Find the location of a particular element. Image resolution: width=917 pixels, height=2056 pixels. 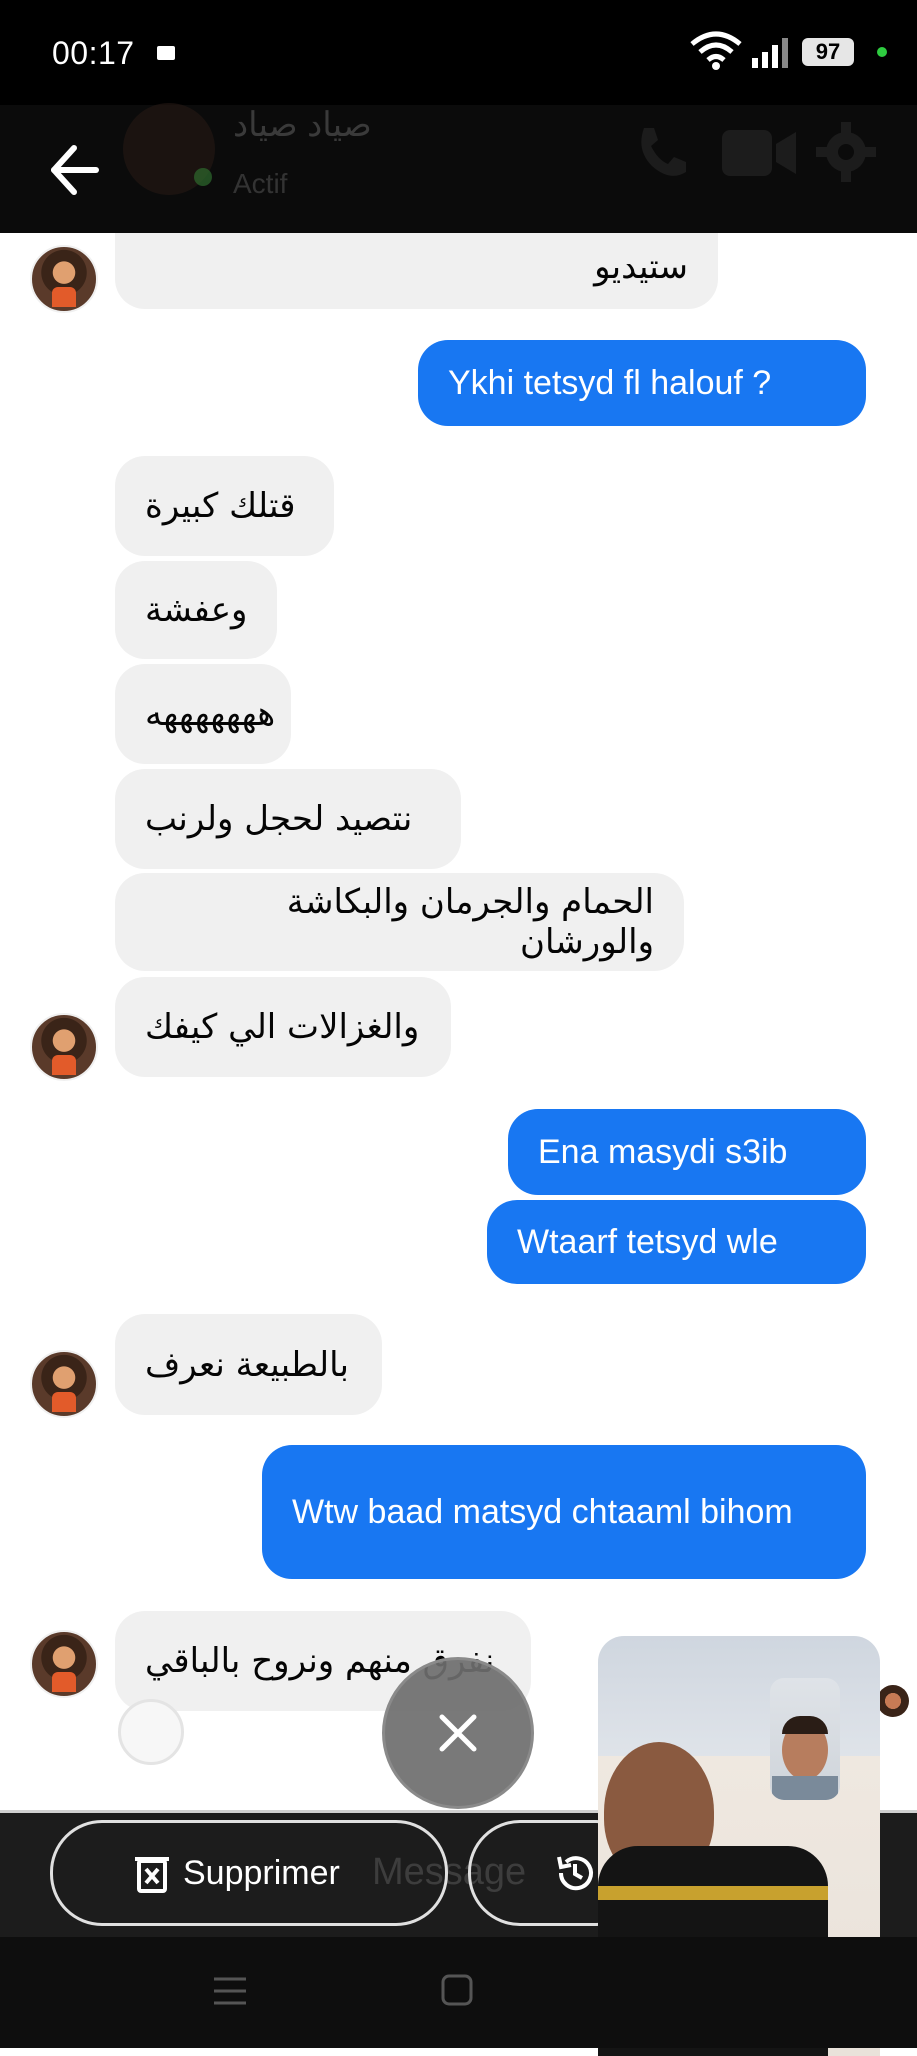

message-bubble-incoming: وعفشة is located at coordinates (196, 610).